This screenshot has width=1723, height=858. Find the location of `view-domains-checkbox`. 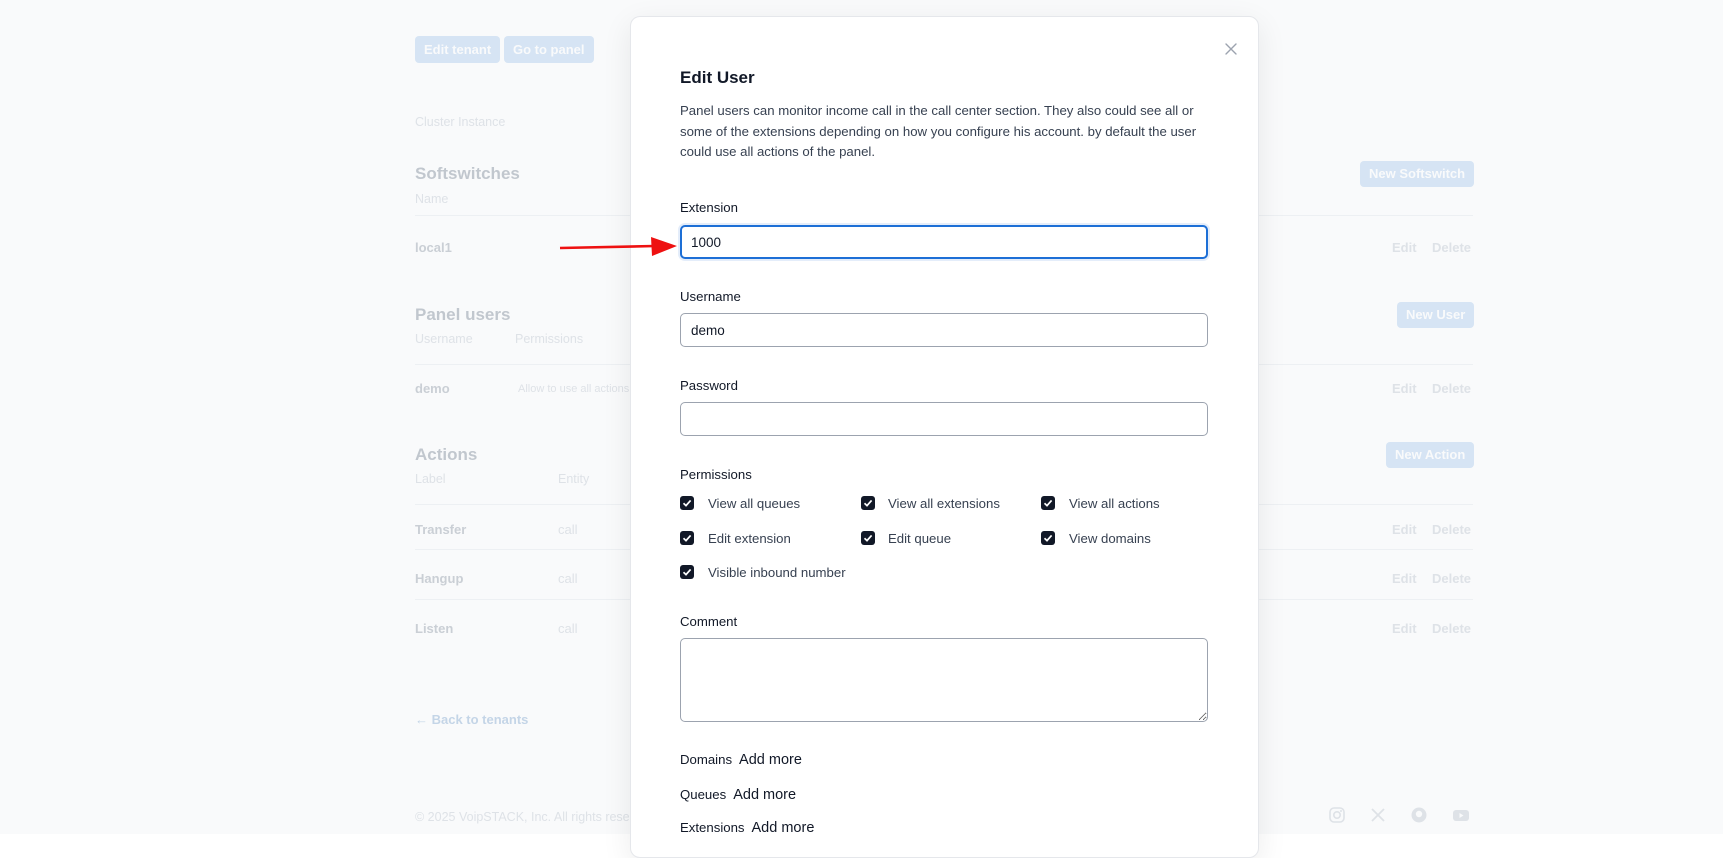

view-domains-checkbox is located at coordinates (1048, 538).